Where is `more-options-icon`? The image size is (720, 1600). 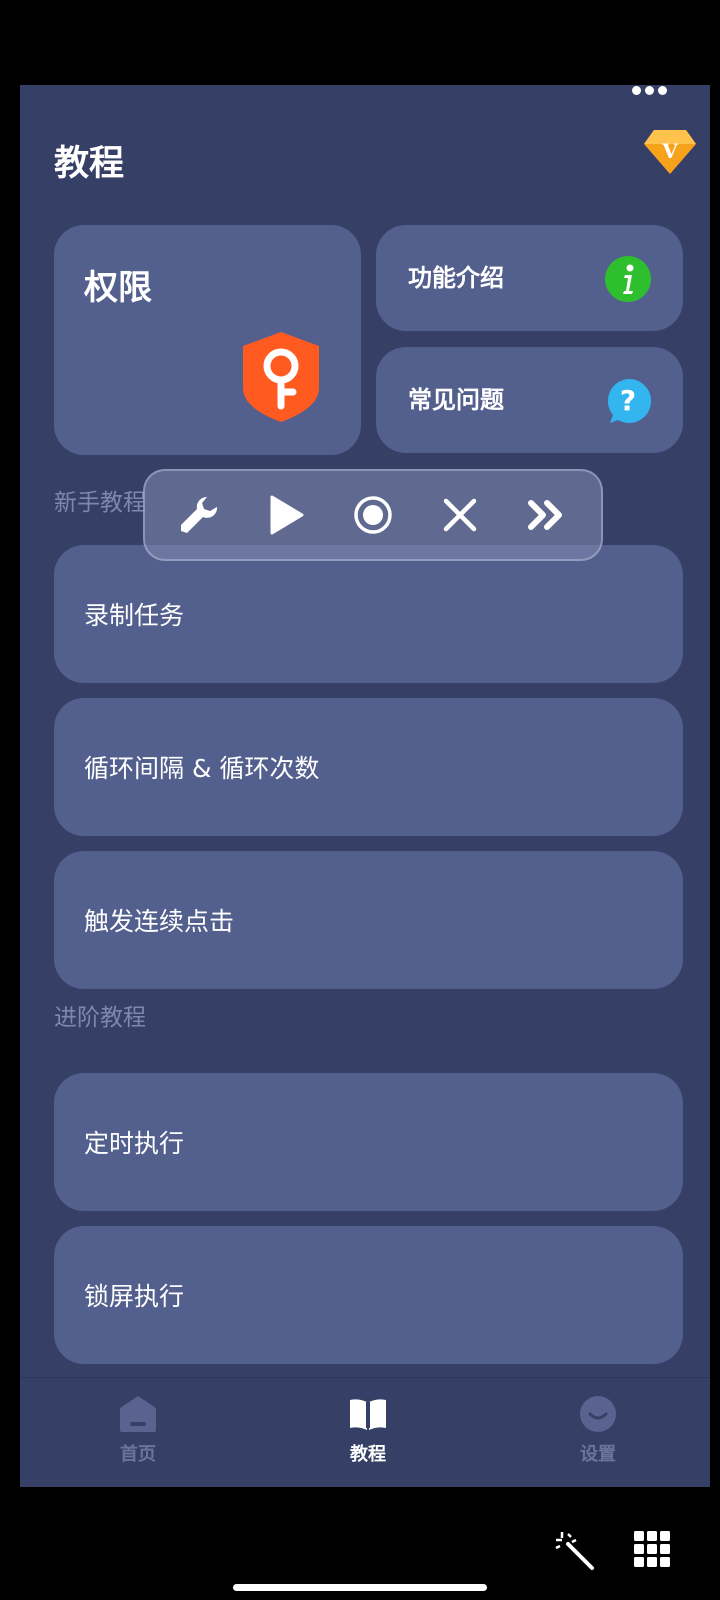 more-options-icon is located at coordinates (652, 90).